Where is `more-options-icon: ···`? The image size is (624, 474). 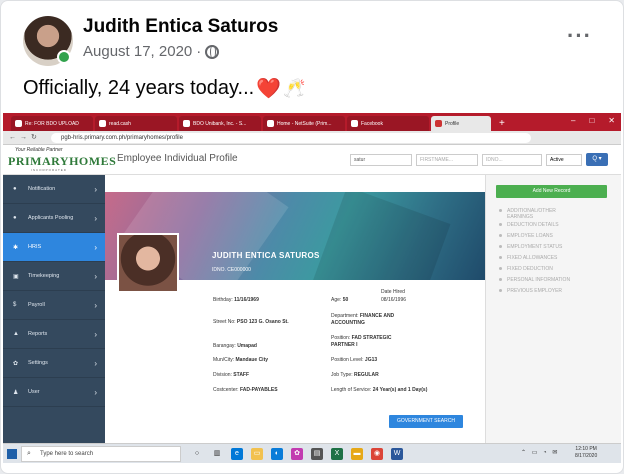
more-options-icon: ··· is located at coordinates (579, 36).